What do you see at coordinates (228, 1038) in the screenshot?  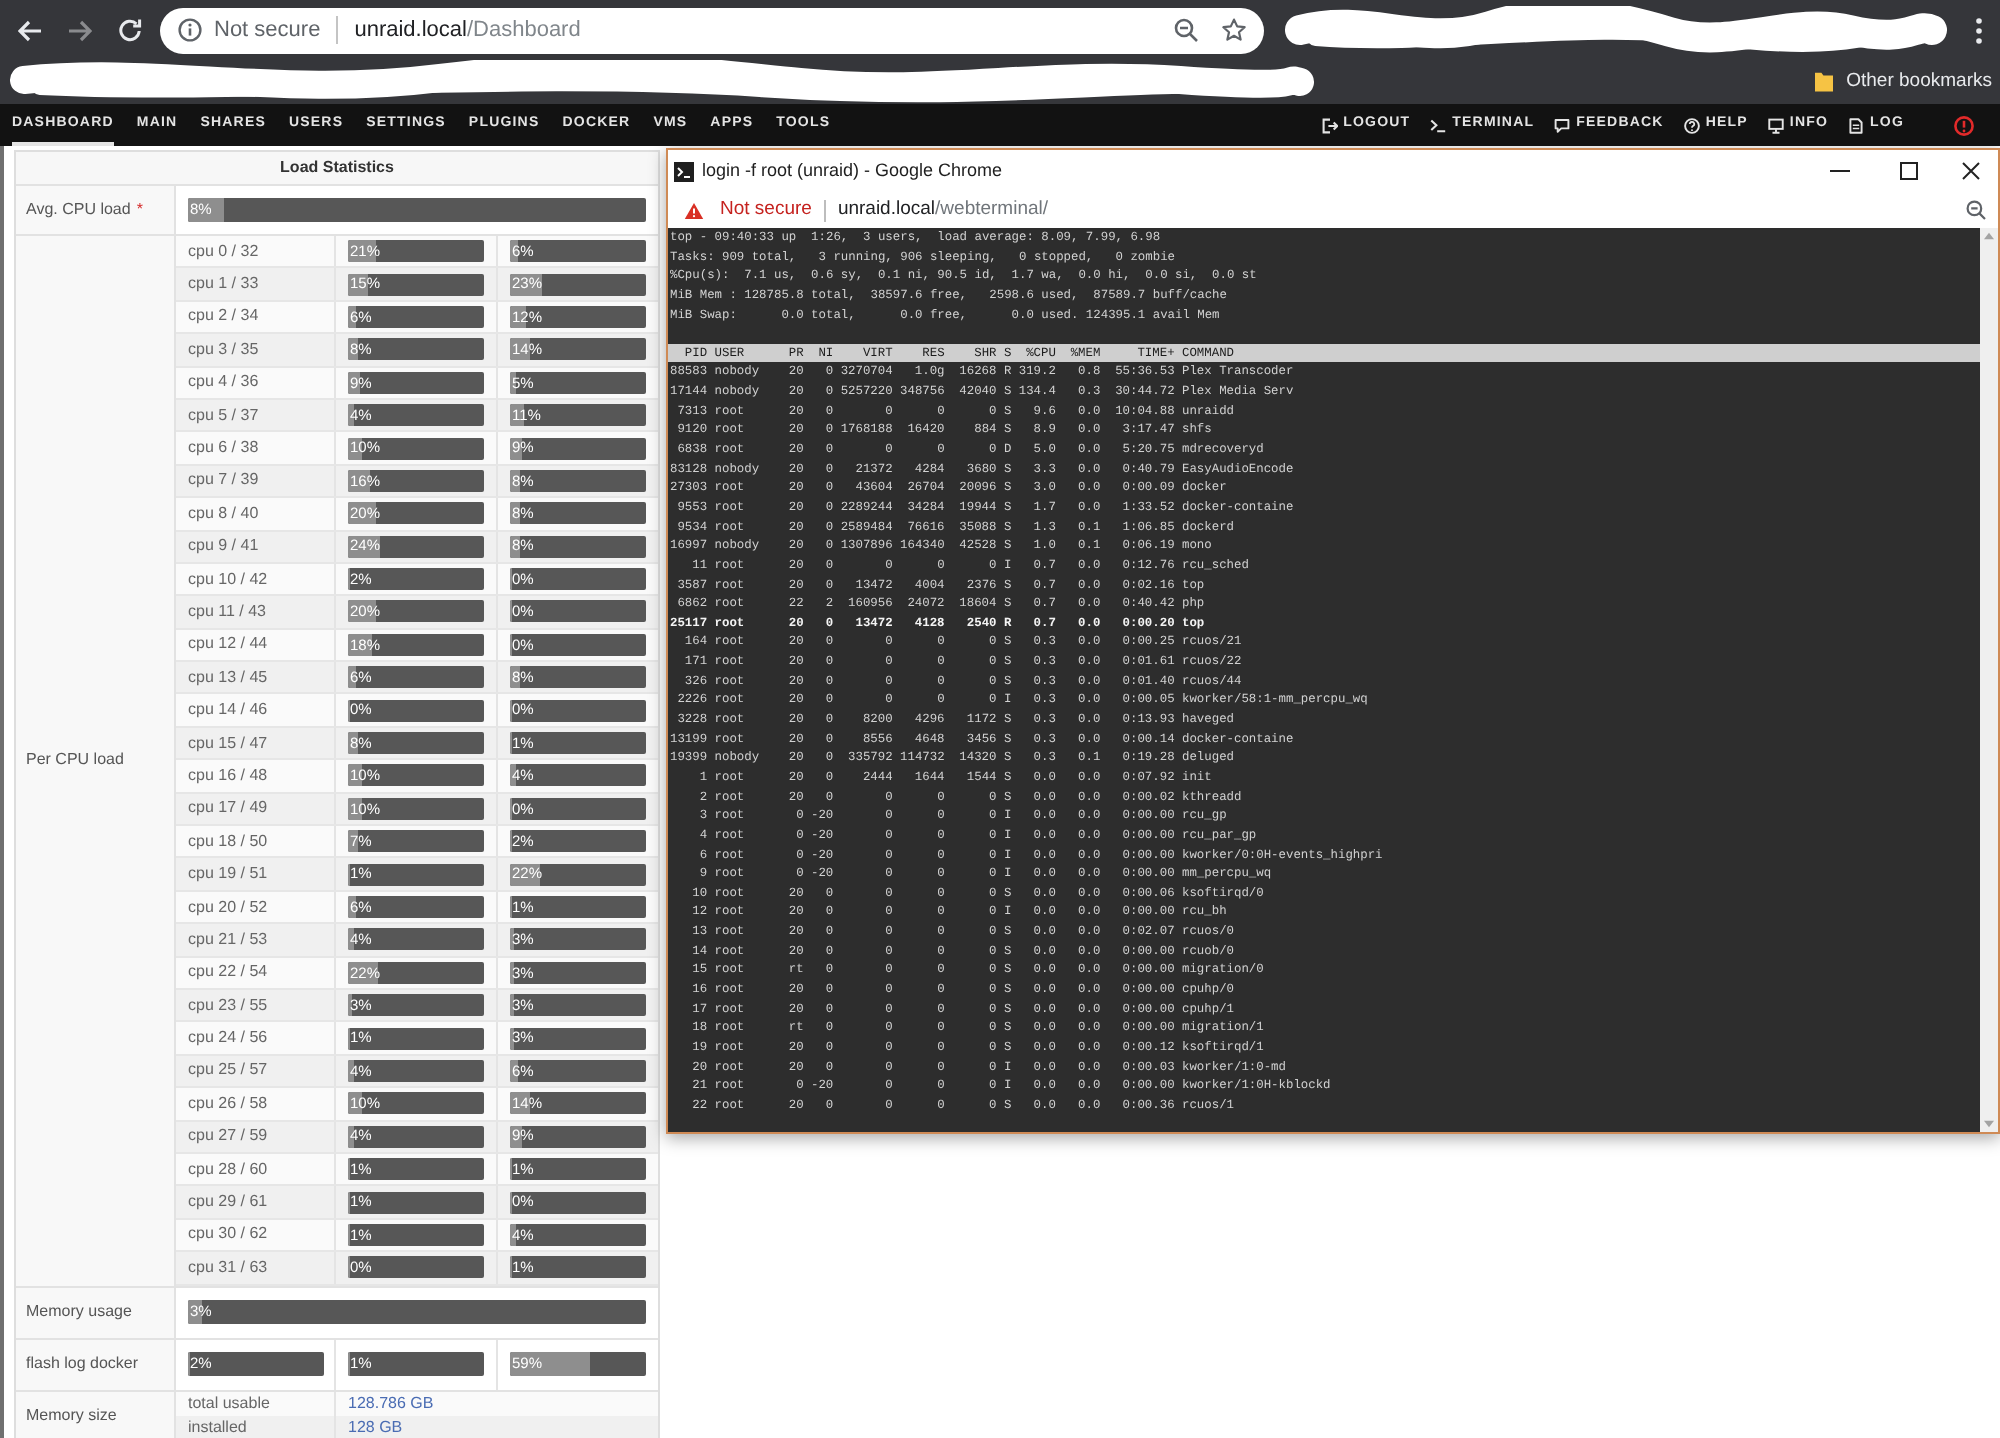 I see `cpu-label: cpu 24 / 56` at bounding box center [228, 1038].